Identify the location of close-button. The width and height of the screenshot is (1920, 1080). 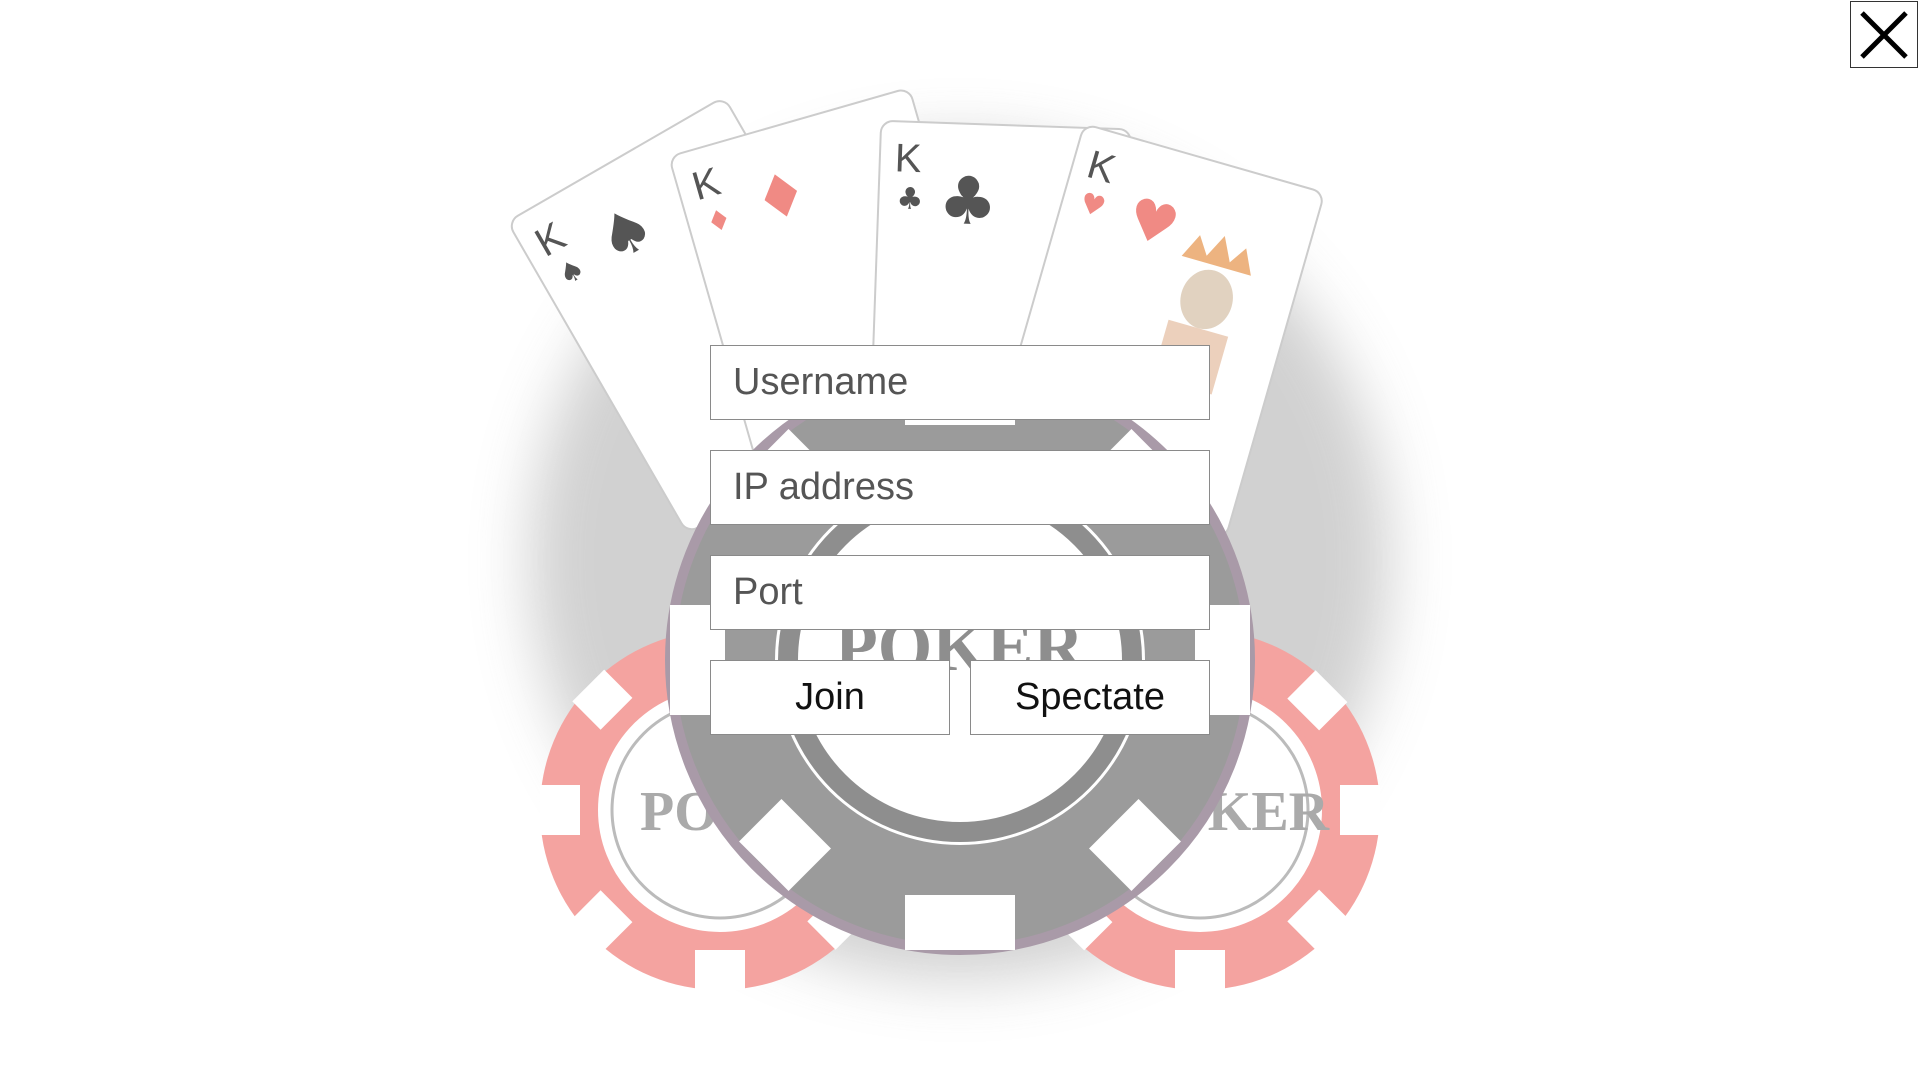
(1884, 34).